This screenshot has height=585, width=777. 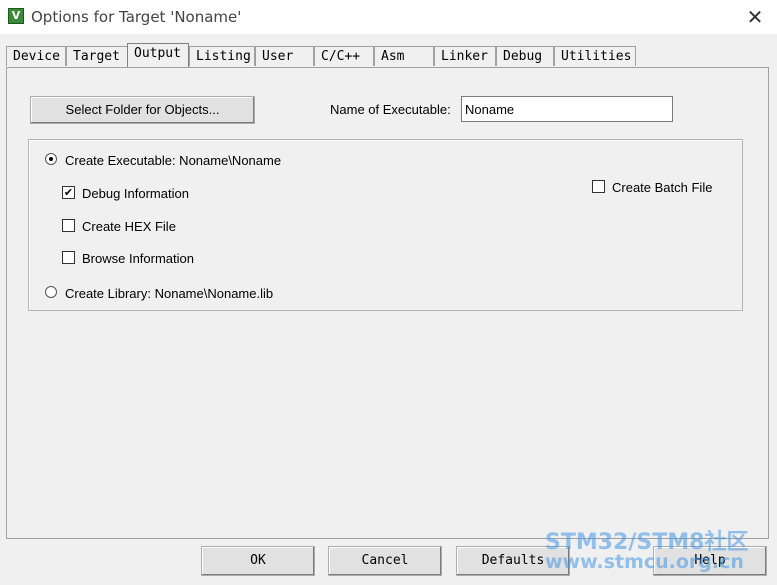 I want to click on create-library-radio, so click(x=51, y=292).